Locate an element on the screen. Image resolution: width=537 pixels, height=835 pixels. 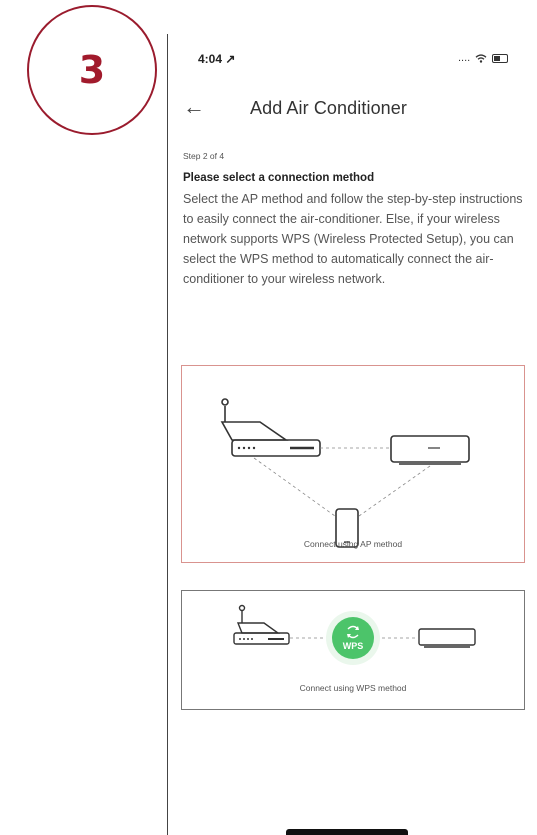
wps-method-illustration is located at coordinates (354, 634).